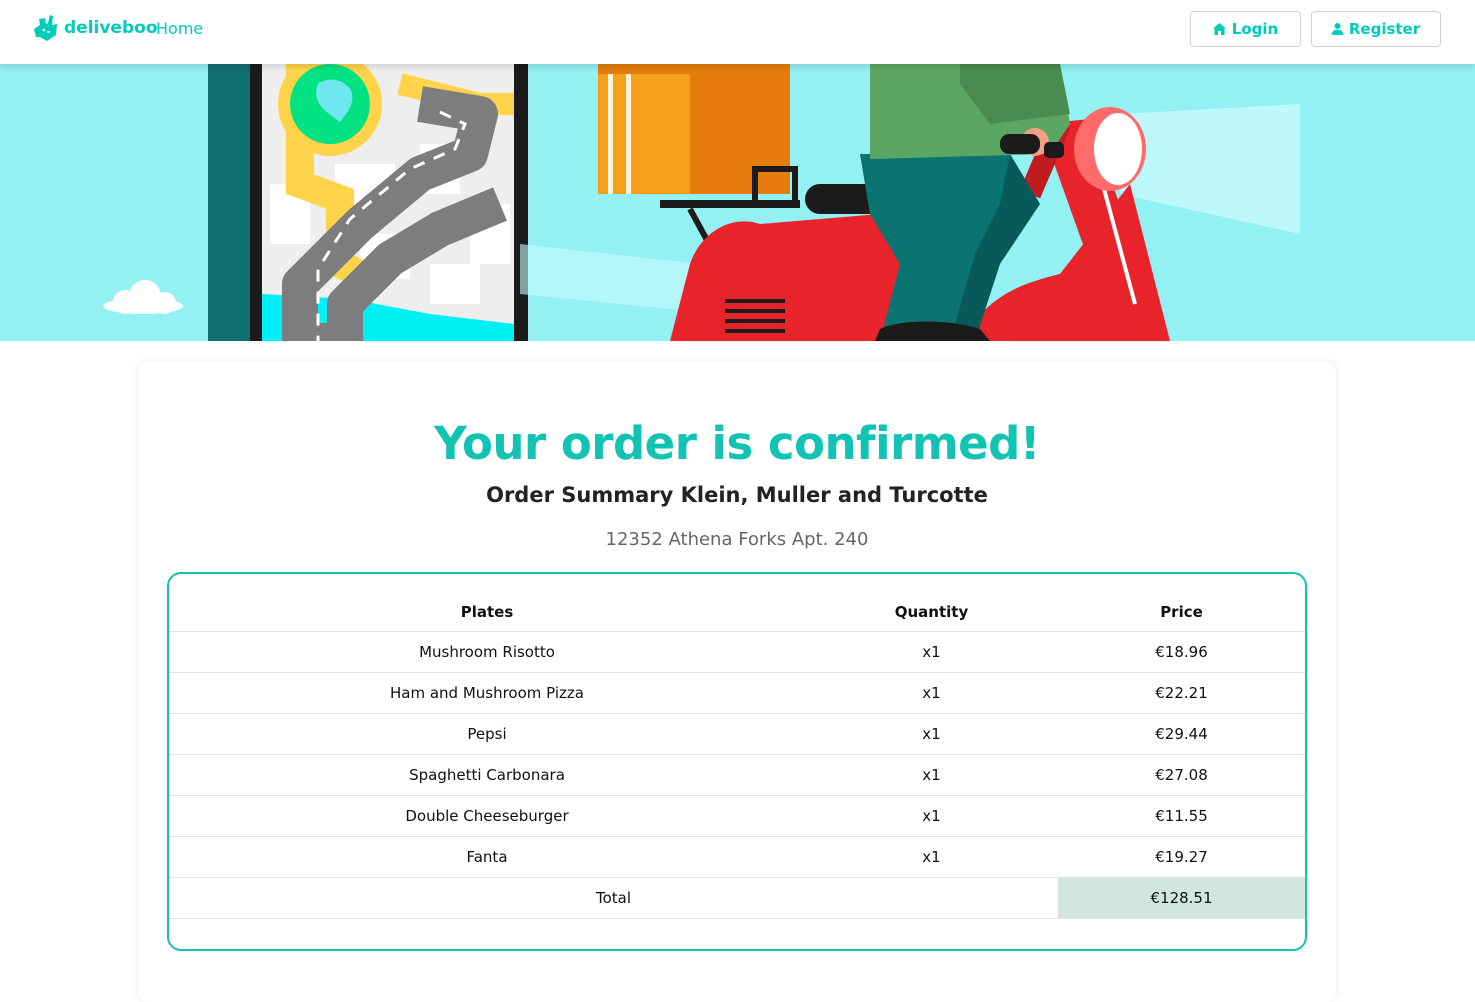 The width and height of the screenshot is (1475, 1002). I want to click on navbar: deliveboo Home Login Register, so click(737, 32).